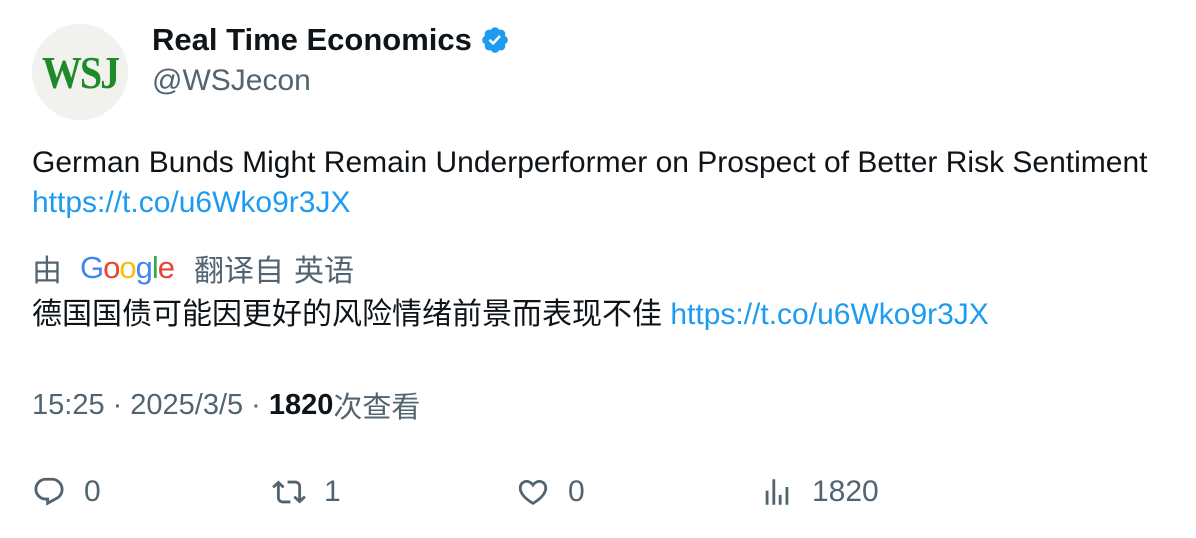 This screenshot has height=538, width=1196. What do you see at coordinates (845, 491) in the screenshot?
I see `views-action-count: 1820` at bounding box center [845, 491].